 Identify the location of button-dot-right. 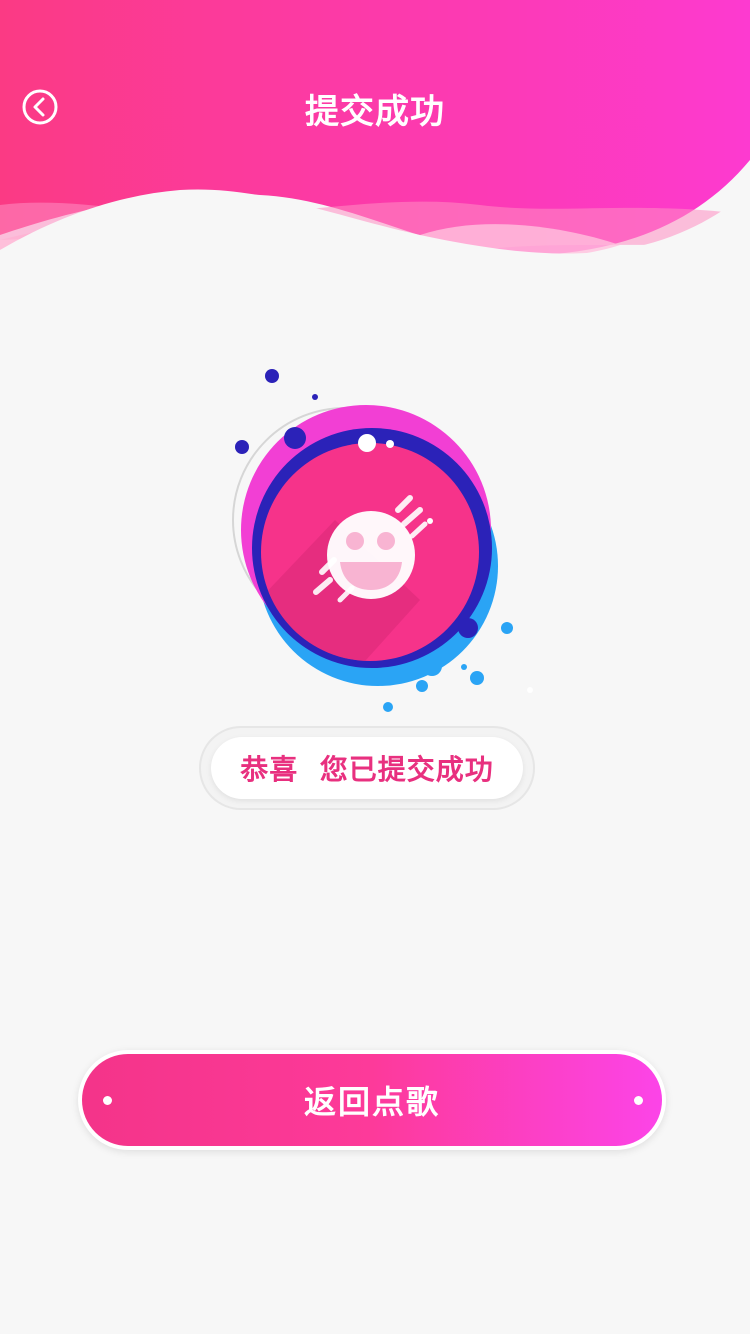
(638, 1100).